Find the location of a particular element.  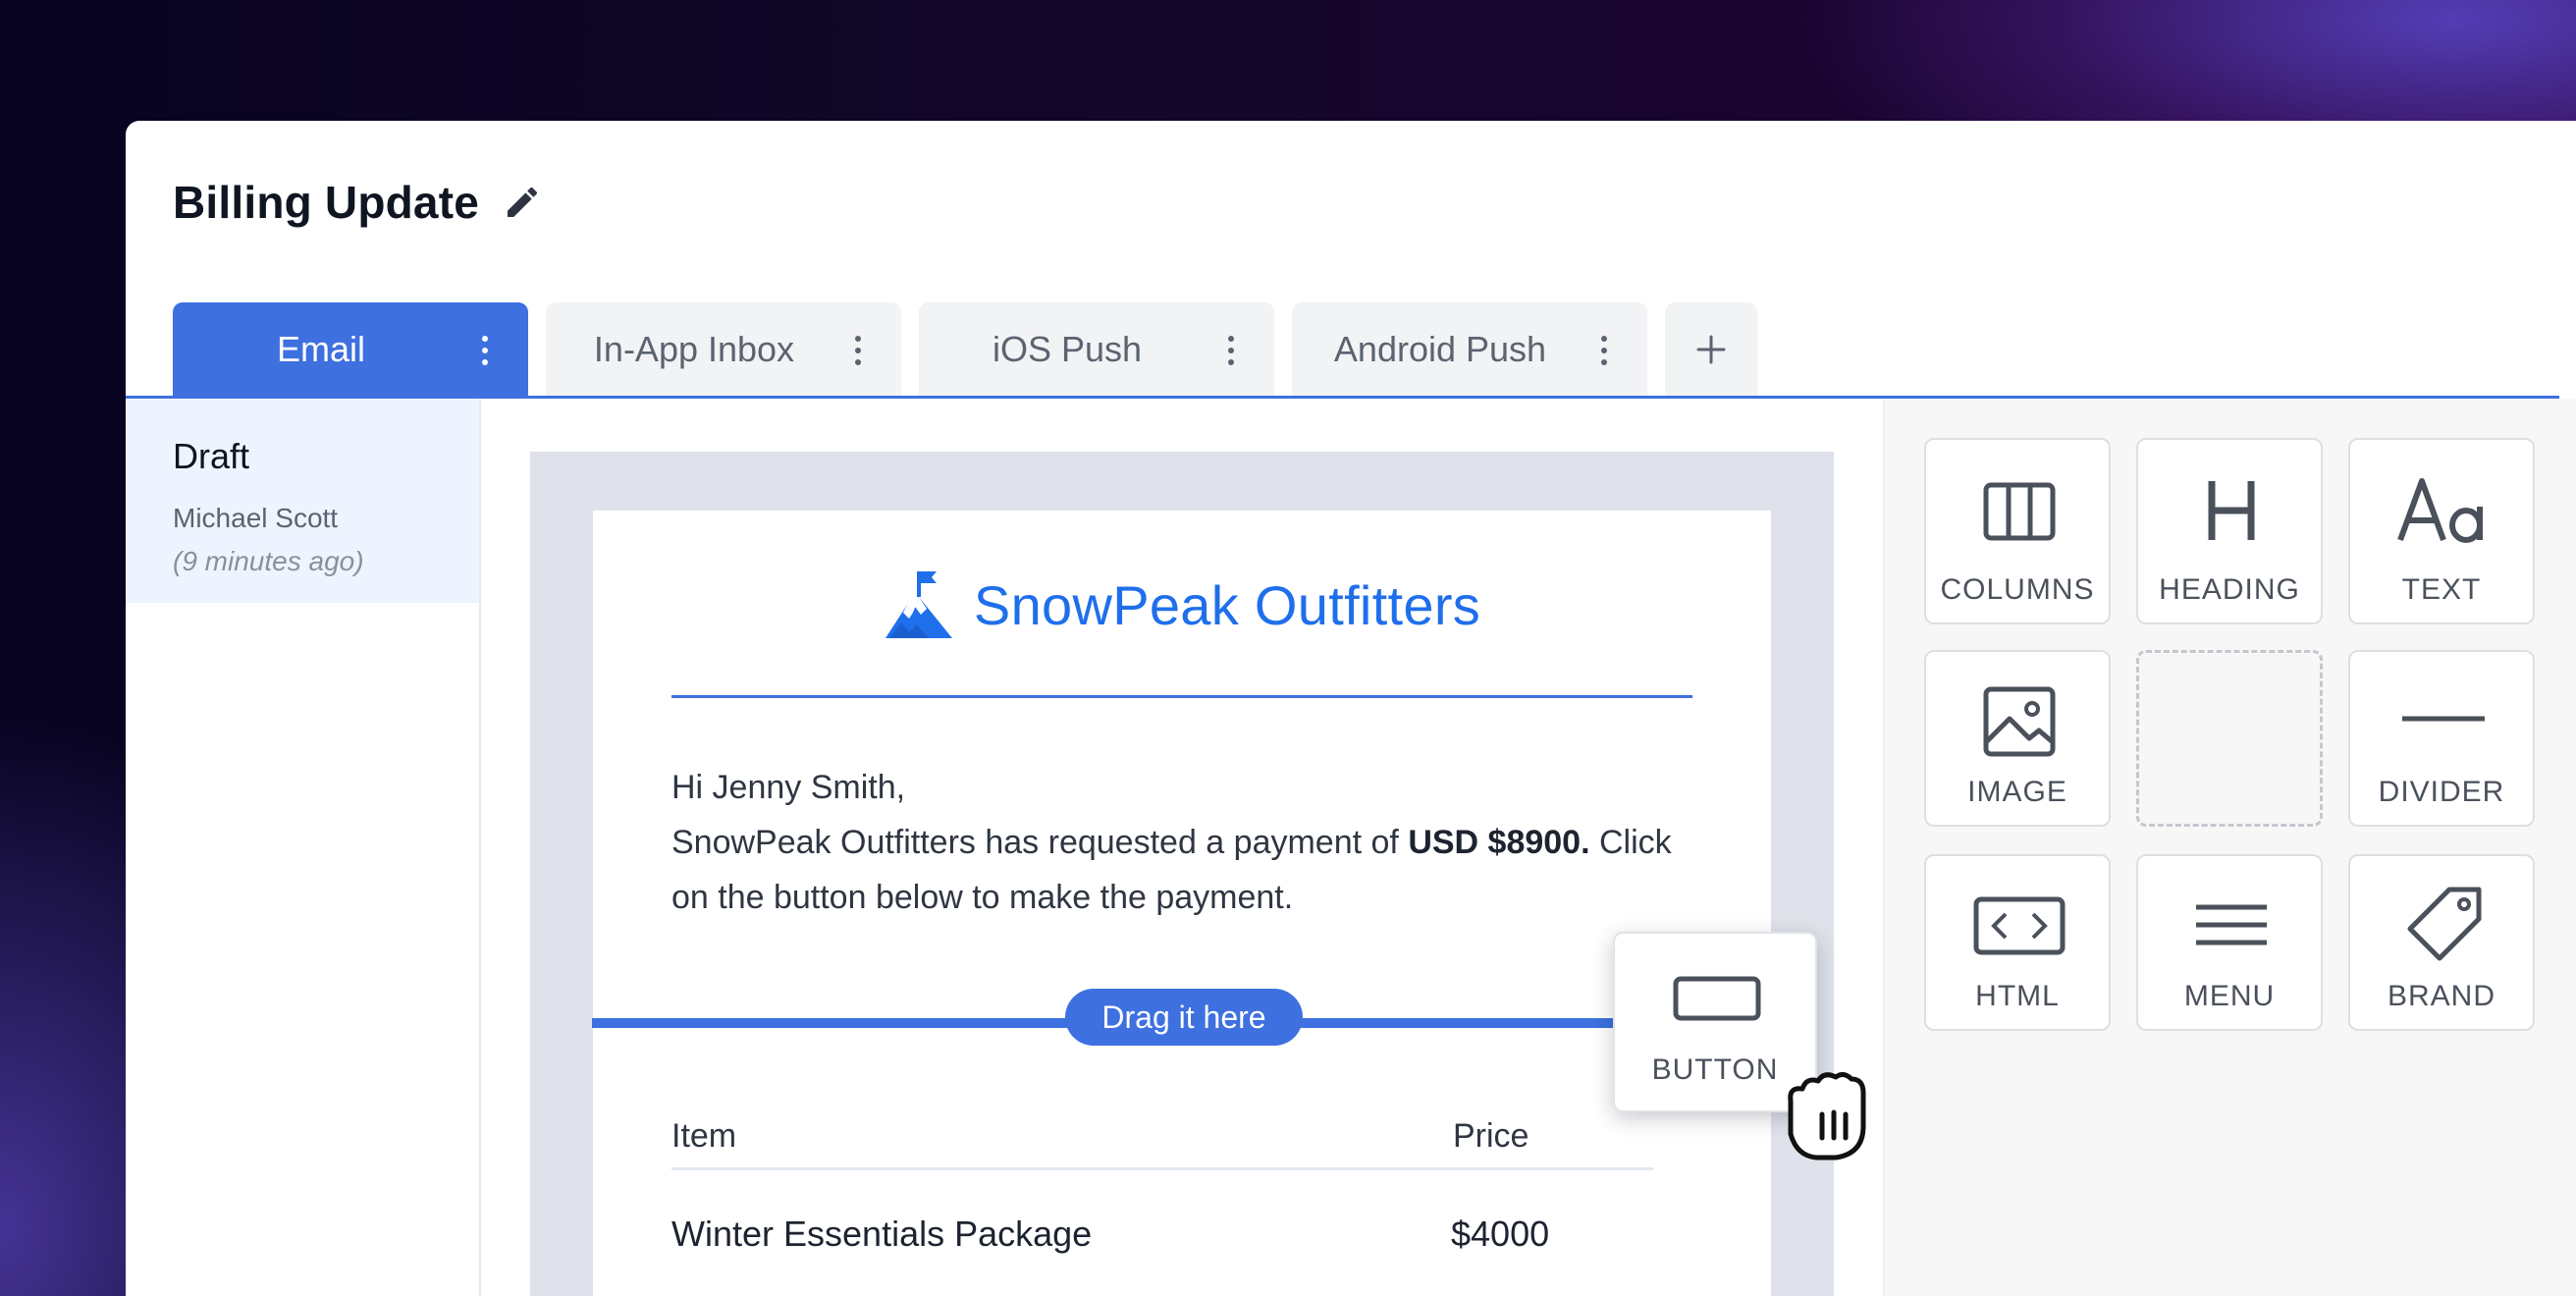

block-label: TEXT is located at coordinates (2441, 590).